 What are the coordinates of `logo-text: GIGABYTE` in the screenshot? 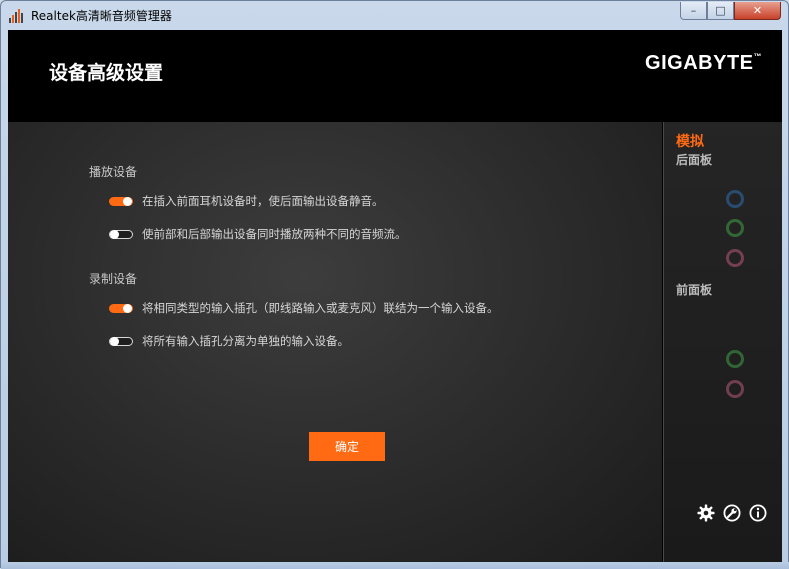 It's located at (699, 63).